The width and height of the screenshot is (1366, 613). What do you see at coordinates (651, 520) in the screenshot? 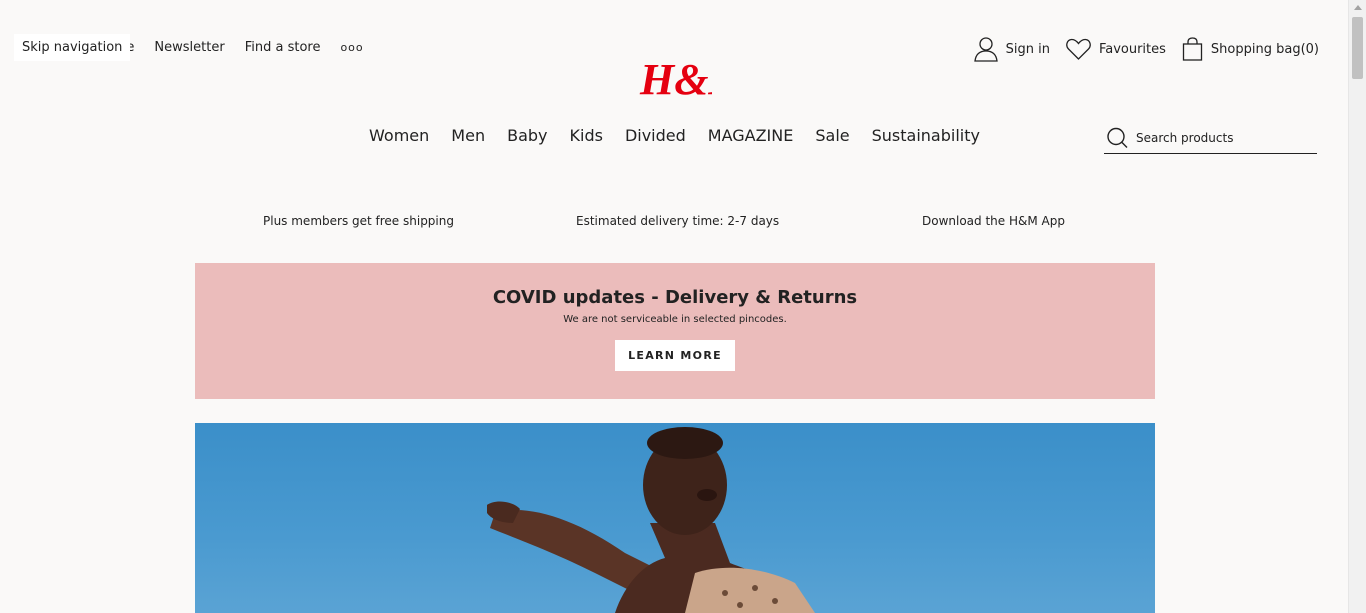
I see `hero-photo` at bounding box center [651, 520].